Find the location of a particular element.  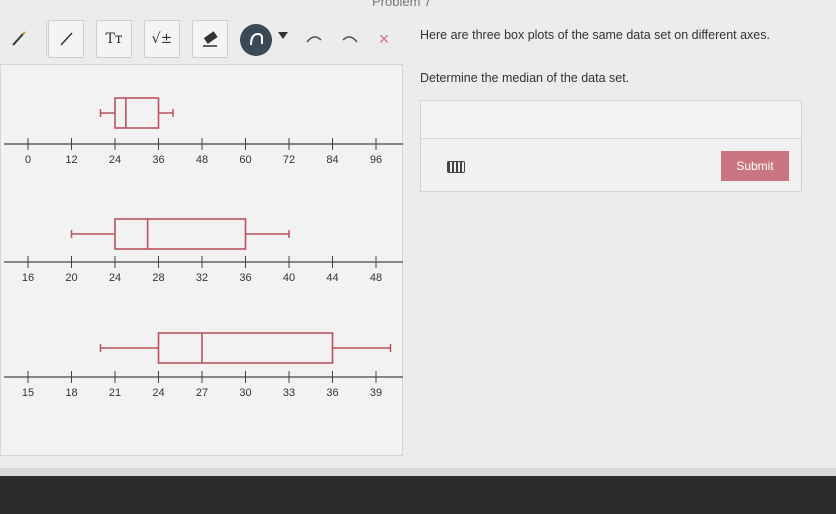

bottom-gap is located at coordinates (418, 472).